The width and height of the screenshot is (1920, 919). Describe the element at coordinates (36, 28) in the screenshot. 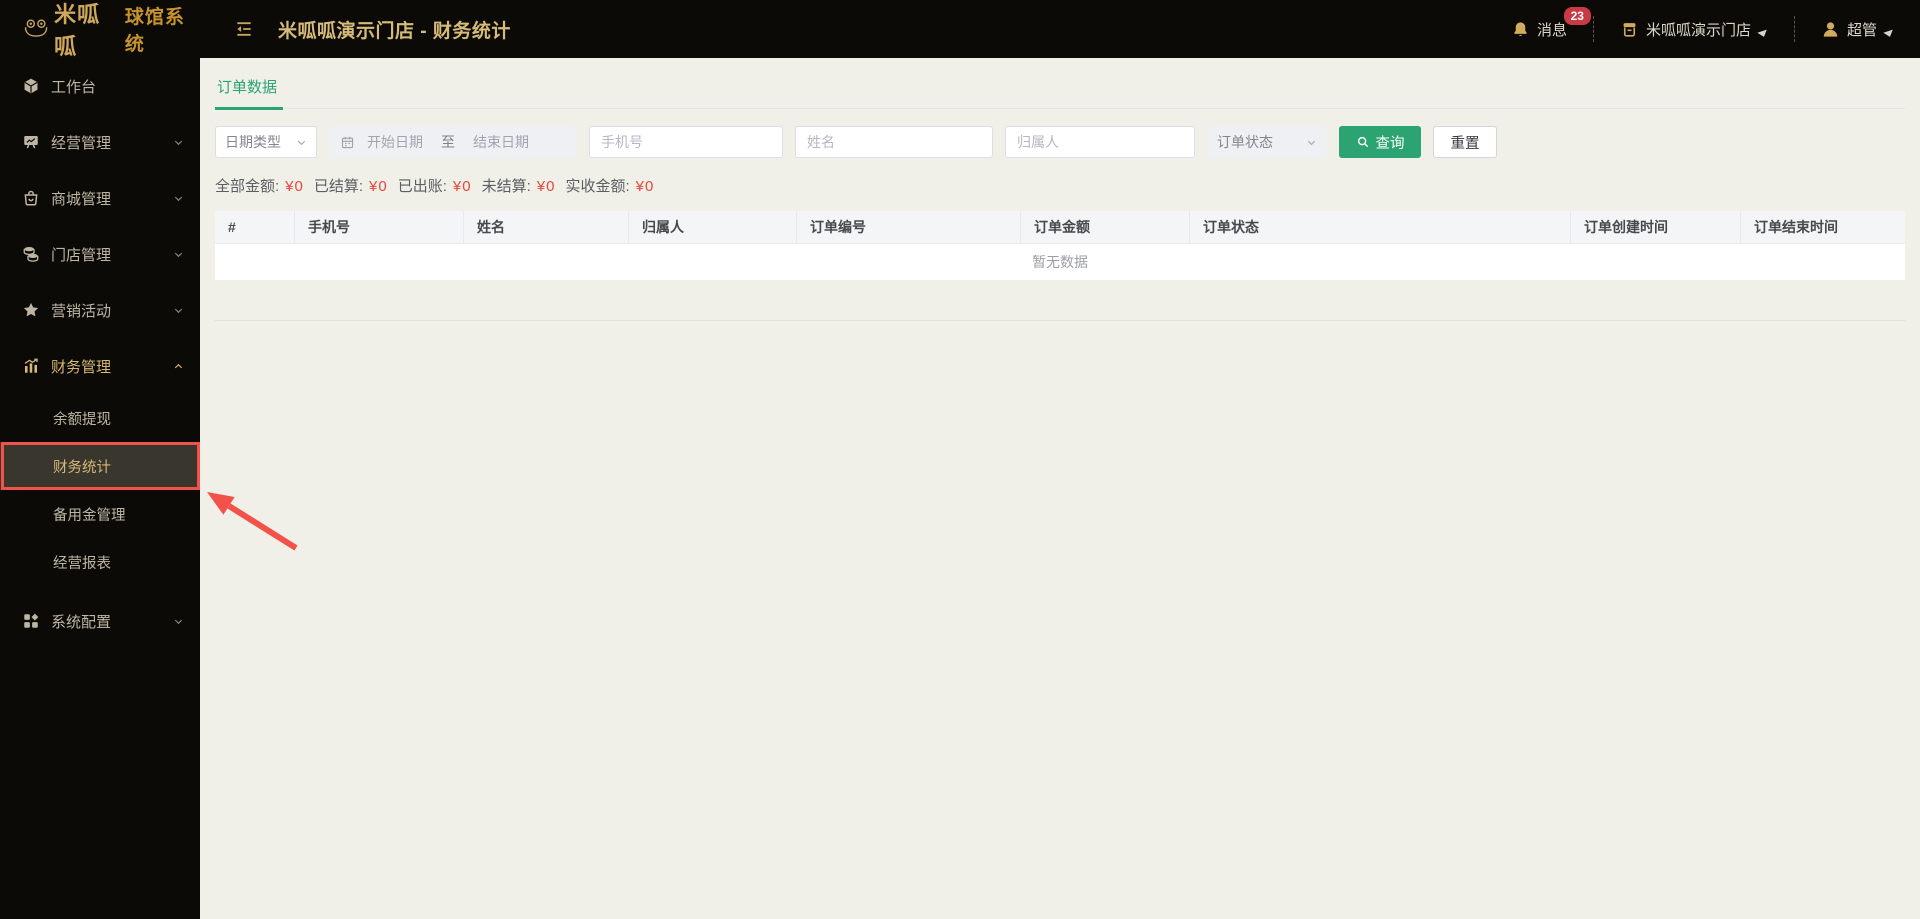

I see `frog-logo-icon` at that location.